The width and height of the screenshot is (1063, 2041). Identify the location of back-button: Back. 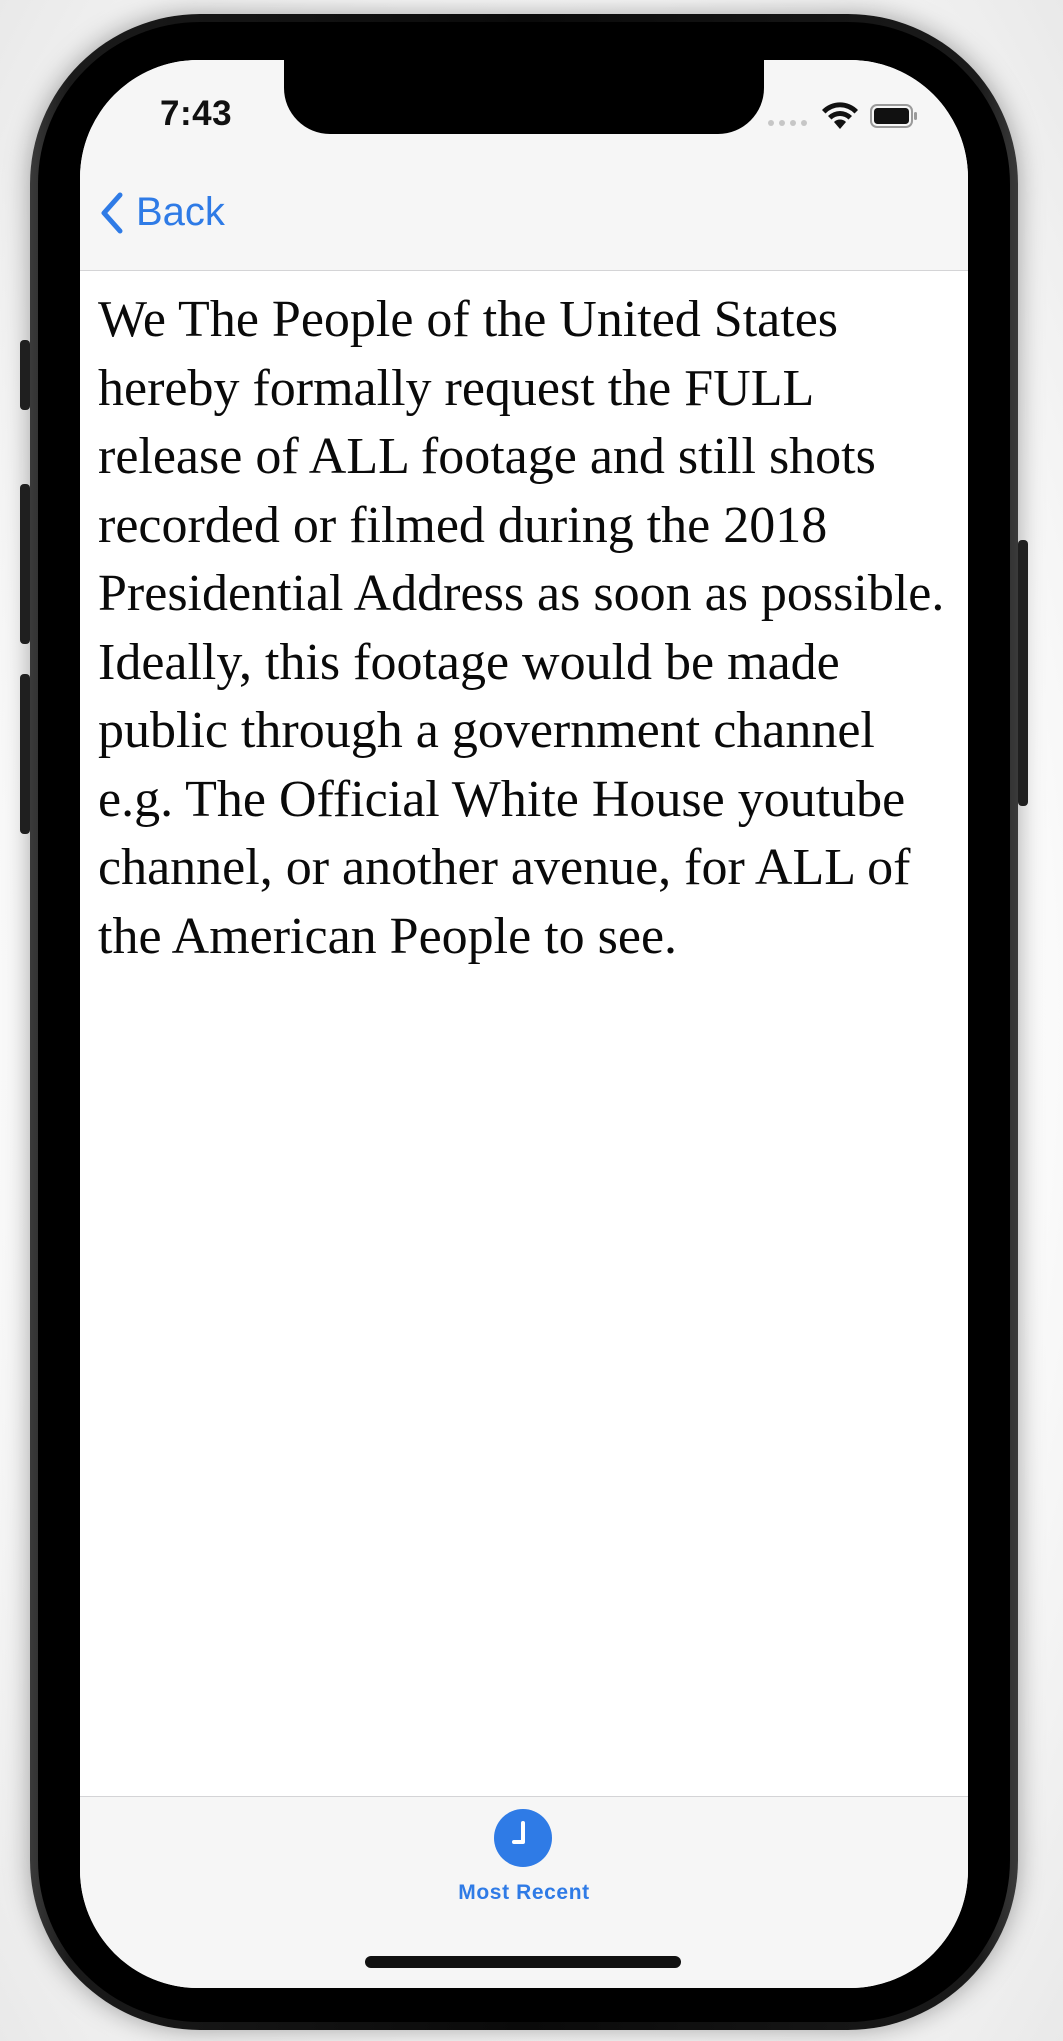
(160, 212).